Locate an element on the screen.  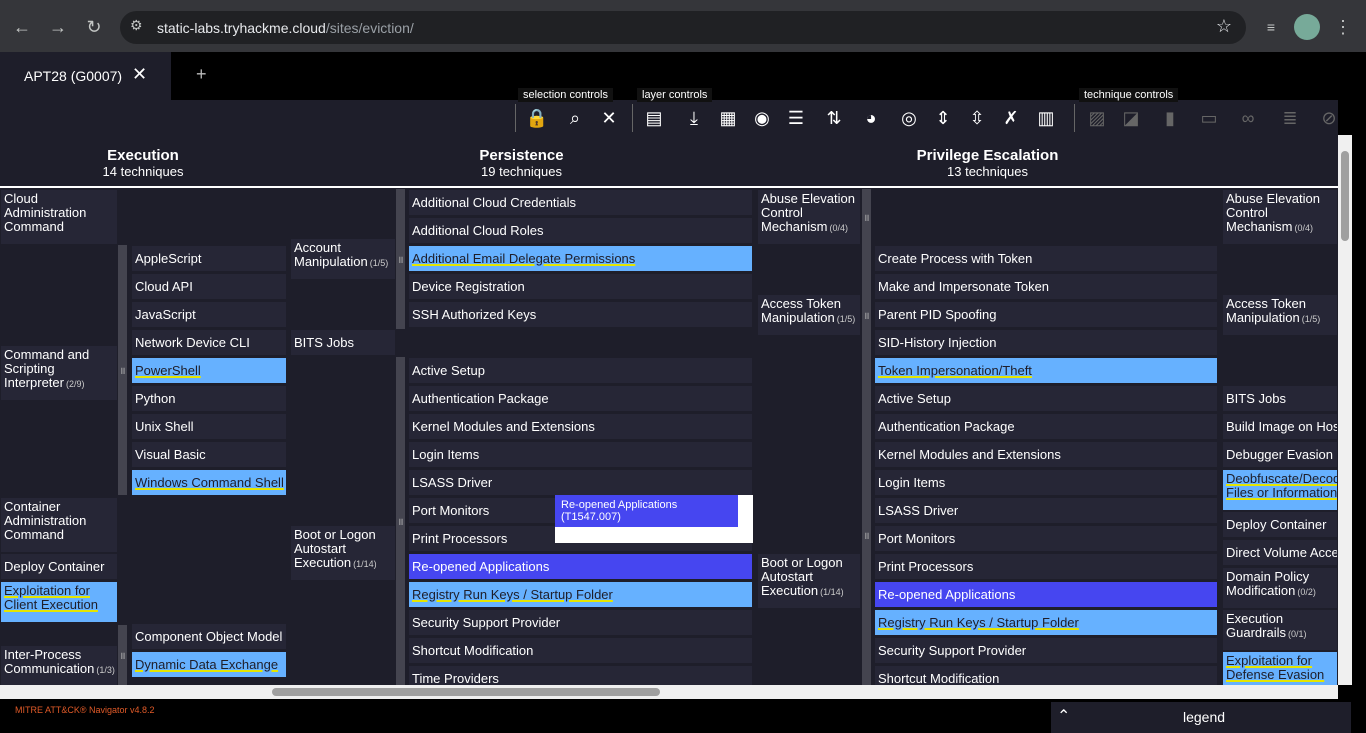
tactic-header-persistence: Persistence 19 techniques is located at coordinates (521, 163).